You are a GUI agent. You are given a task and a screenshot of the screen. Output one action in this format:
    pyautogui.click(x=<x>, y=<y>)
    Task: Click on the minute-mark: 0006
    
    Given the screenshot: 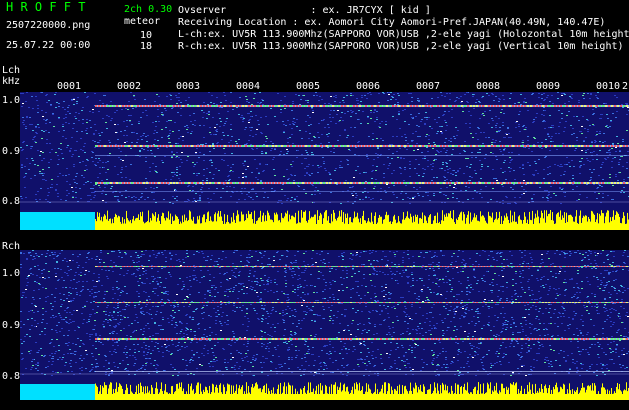 What is the action you would take?
    pyautogui.click(x=368, y=86)
    